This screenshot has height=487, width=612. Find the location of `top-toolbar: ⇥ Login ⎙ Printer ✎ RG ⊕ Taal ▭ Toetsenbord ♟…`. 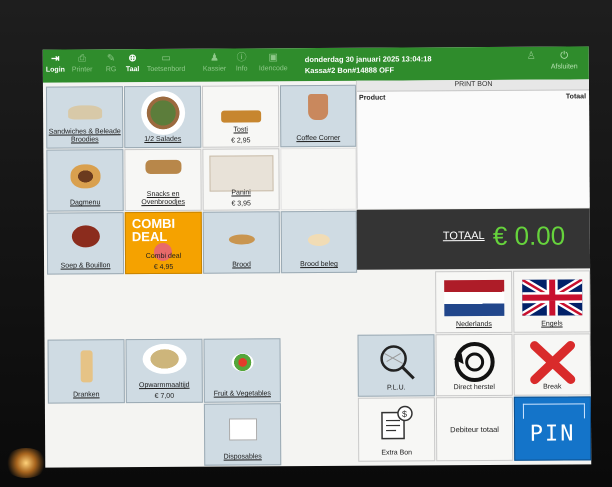

top-toolbar: ⇥ Login ⎙ Printer ✎ RG ⊕ Taal ▭ Toetsenbord ♟… is located at coordinates (315, 64).